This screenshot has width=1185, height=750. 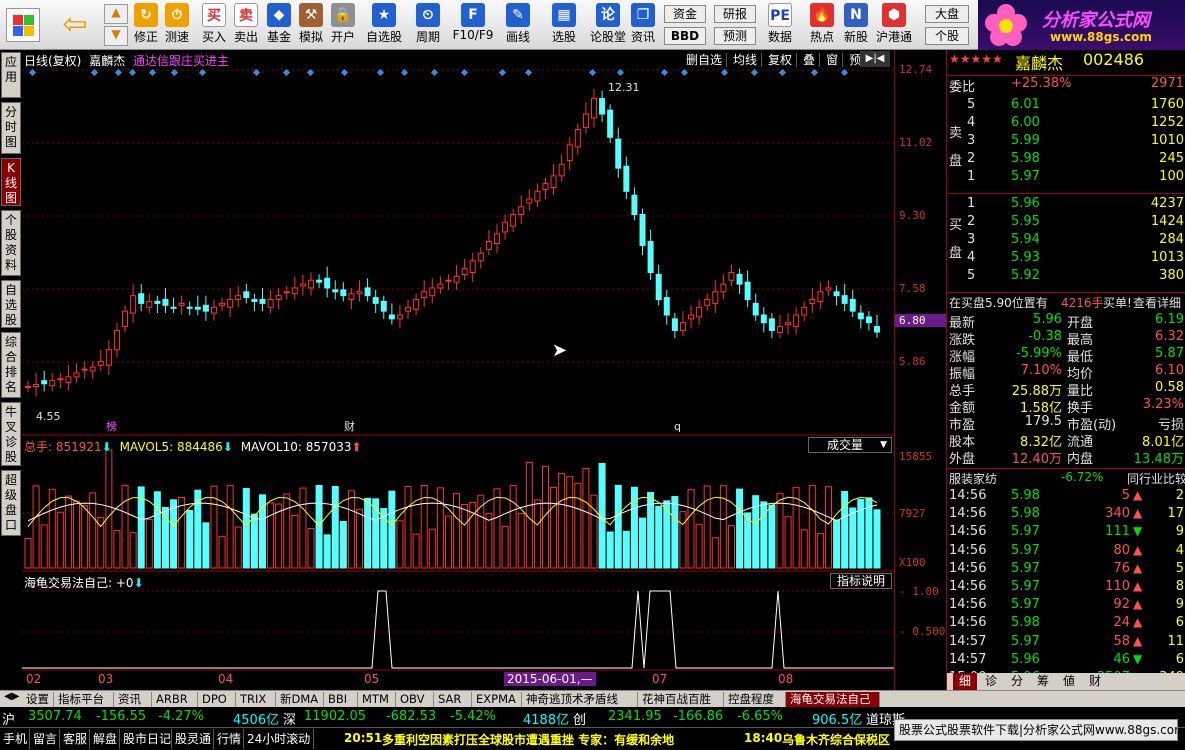 What do you see at coordinates (518, 25) in the screenshot?
I see `toolbar-pen-button: ✎ 画线` at bounding box center [518, 25].